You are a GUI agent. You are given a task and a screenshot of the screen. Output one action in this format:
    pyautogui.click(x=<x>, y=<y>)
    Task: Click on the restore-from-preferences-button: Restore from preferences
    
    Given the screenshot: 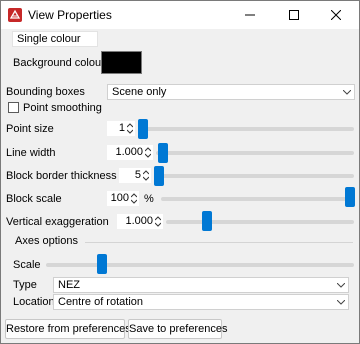 What is the action you would take?
    pyautogui.click(x=68, y=329)
    